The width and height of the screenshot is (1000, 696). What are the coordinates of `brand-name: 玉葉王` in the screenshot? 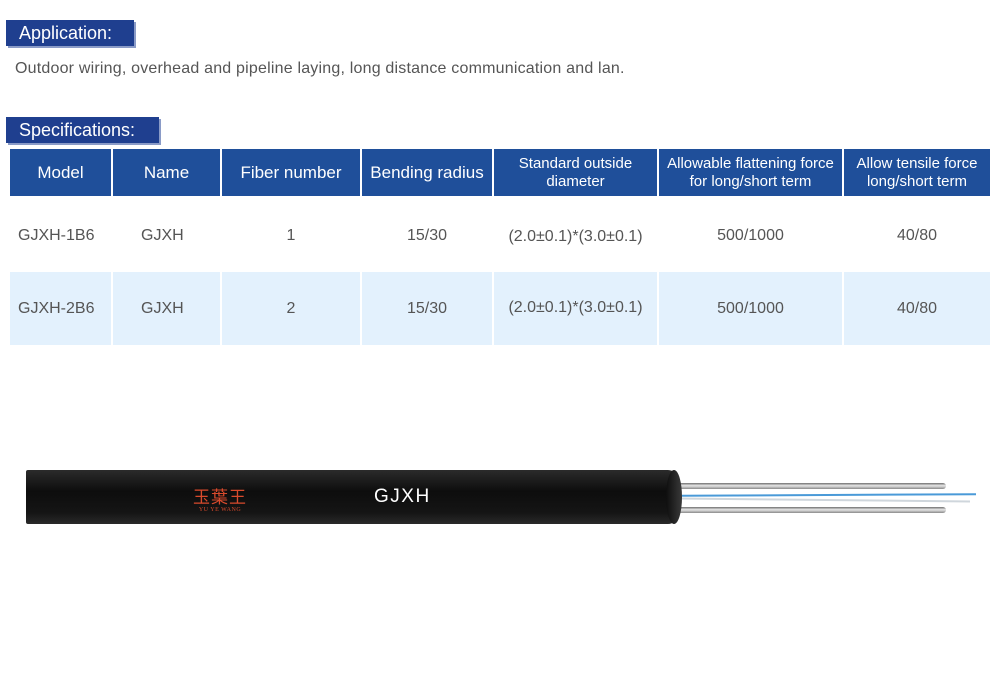 It's located at (220, 498).